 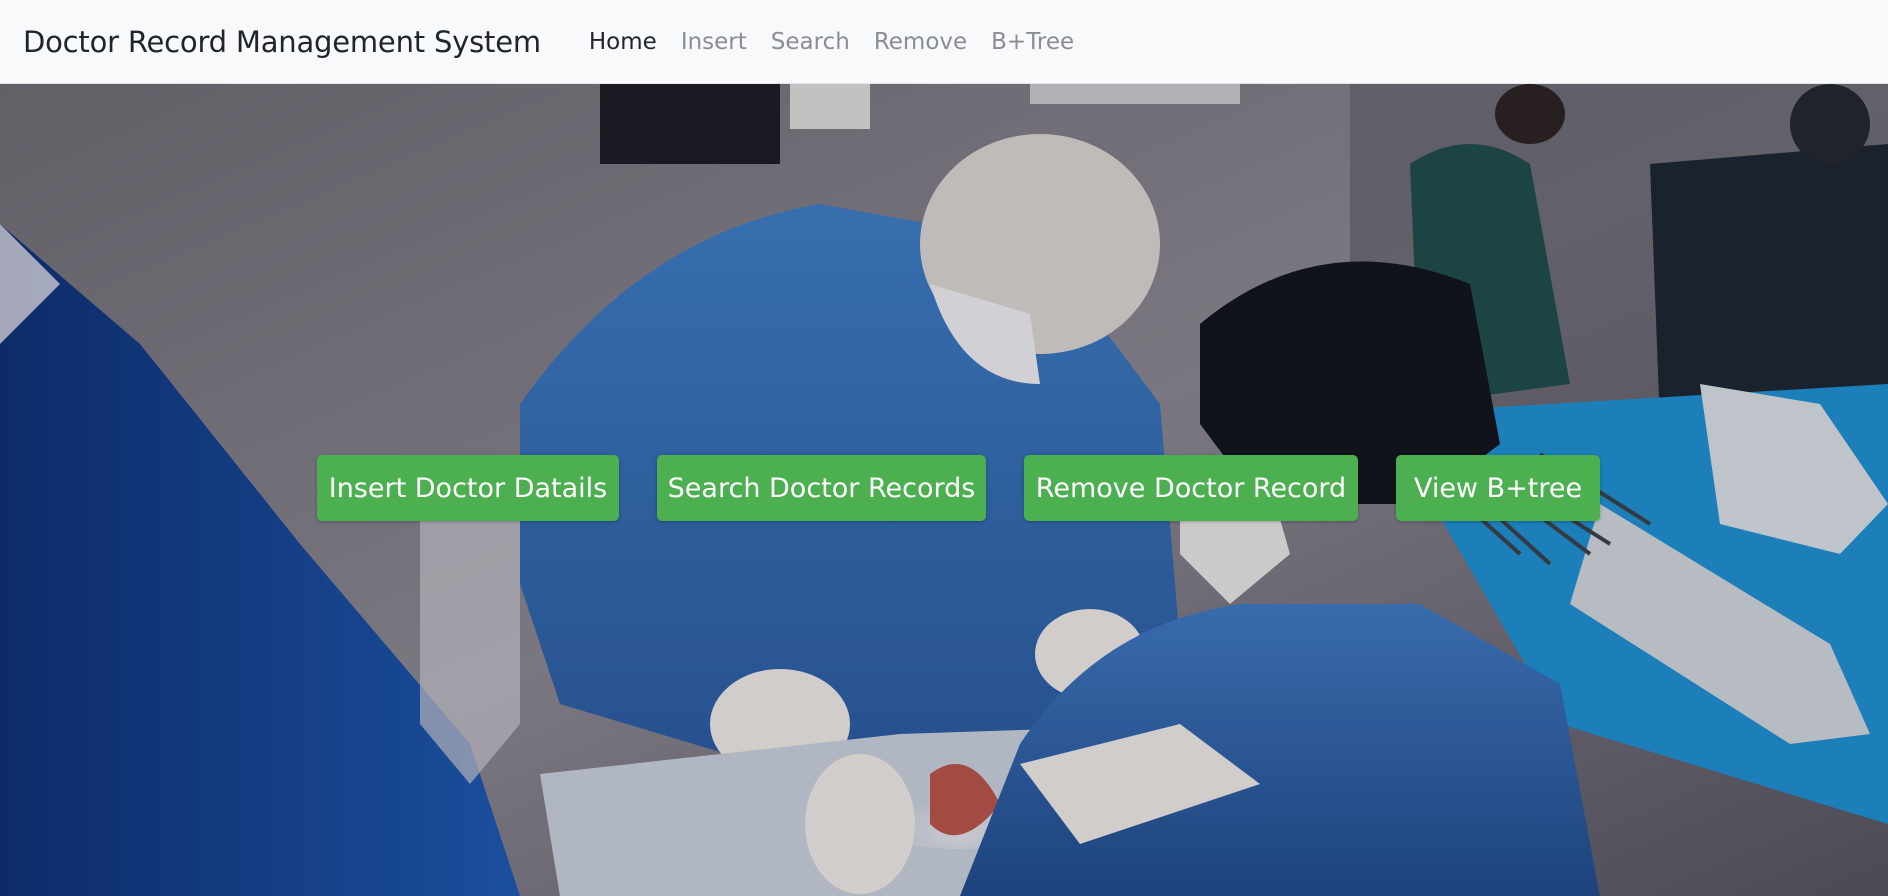 I want to click on nav-link-remove: Remove, so click(x=920, y=42).